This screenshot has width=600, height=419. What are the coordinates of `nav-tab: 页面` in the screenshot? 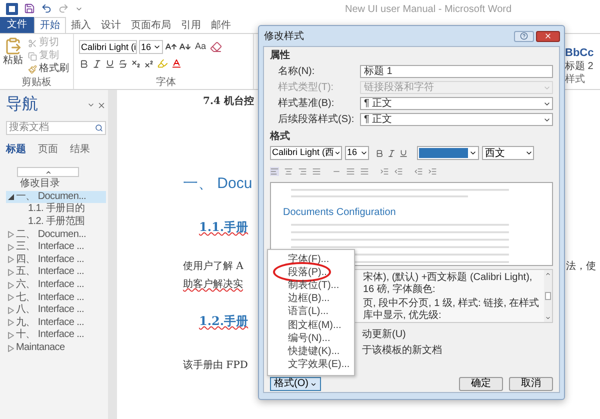 It's located at (48, 150).